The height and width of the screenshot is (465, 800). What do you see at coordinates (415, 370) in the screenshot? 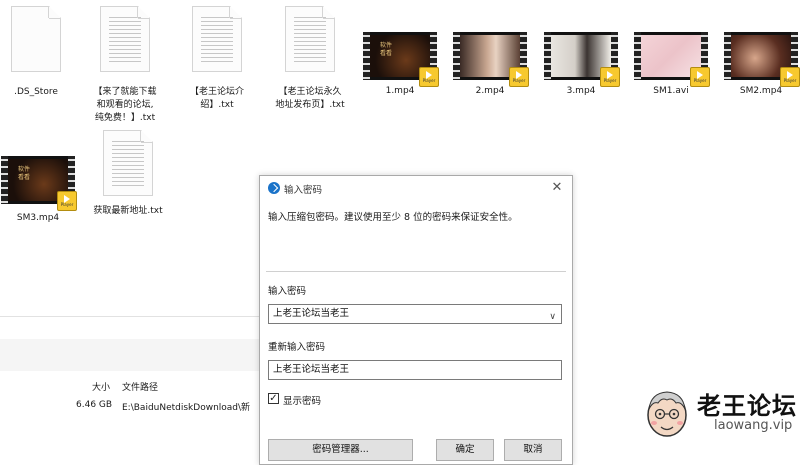
I see `confirm-password-input: 上老王论坛当老王` at bounding box center [415, 370].